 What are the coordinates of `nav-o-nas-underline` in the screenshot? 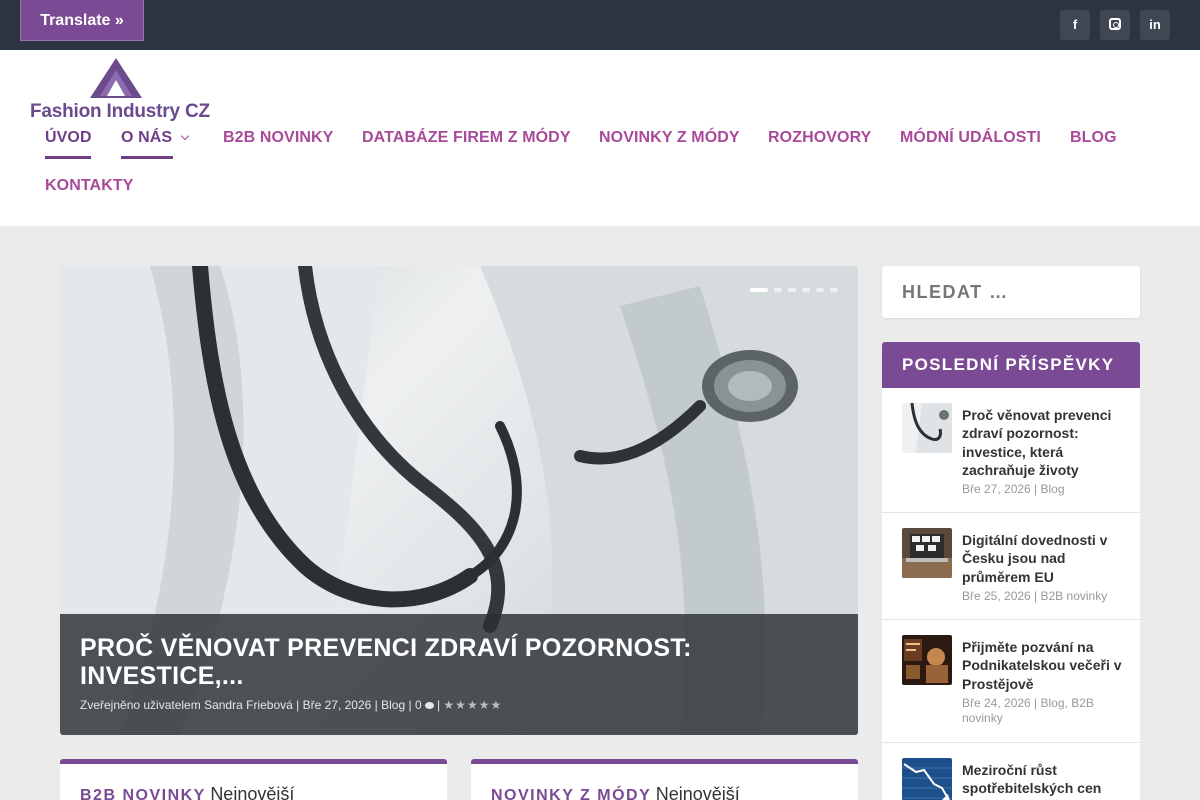 It's located at (147, 157).